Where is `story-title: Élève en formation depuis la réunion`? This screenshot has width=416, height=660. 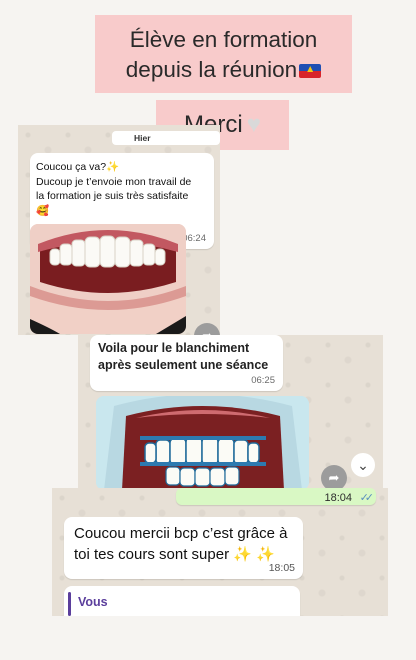
story-title: Élève en formation depuis la réunion is located at coordinates (223, 54).